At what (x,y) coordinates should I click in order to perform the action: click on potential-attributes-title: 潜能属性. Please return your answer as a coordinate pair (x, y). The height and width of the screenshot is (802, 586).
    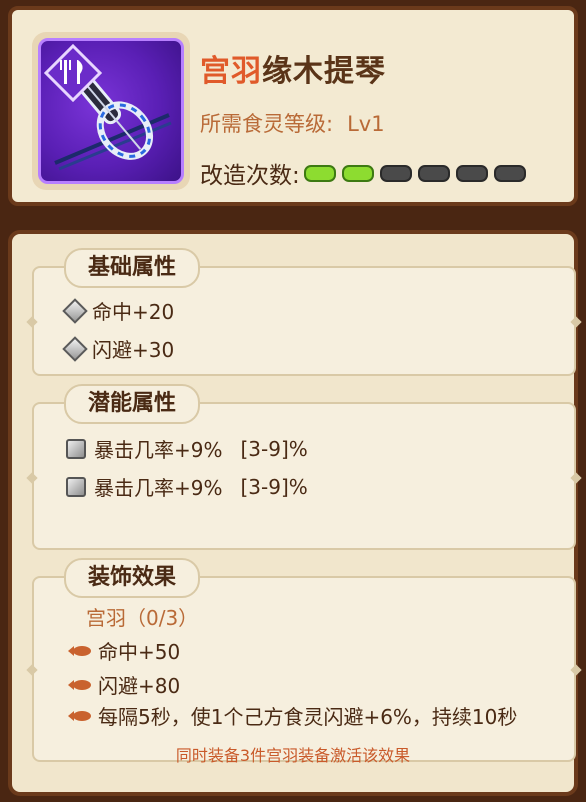
    Looking at the image, I should click on (132, 404).